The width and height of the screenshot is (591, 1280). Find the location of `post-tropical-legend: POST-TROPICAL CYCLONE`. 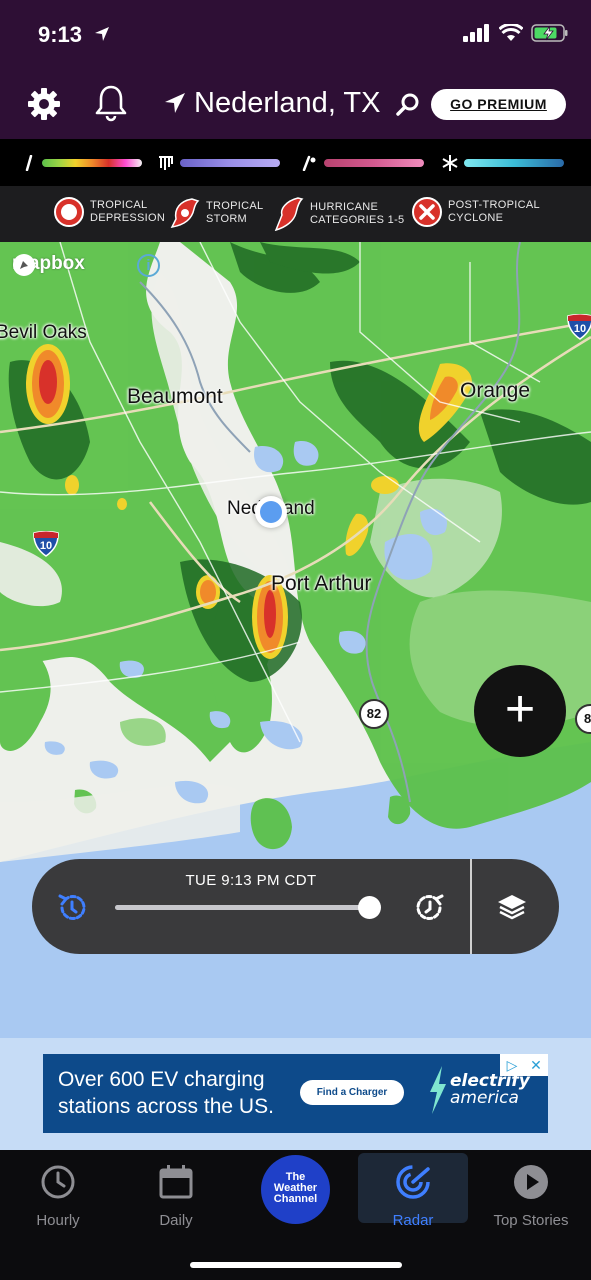

post-tropical-legend: POST-TROPICAL CYCLONE is located at coordinates (476, 212).